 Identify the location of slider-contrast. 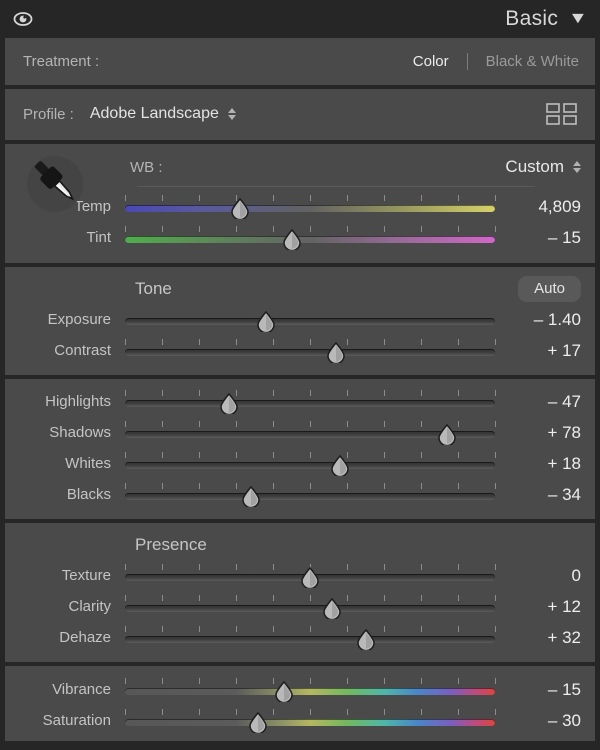
(310, 351).